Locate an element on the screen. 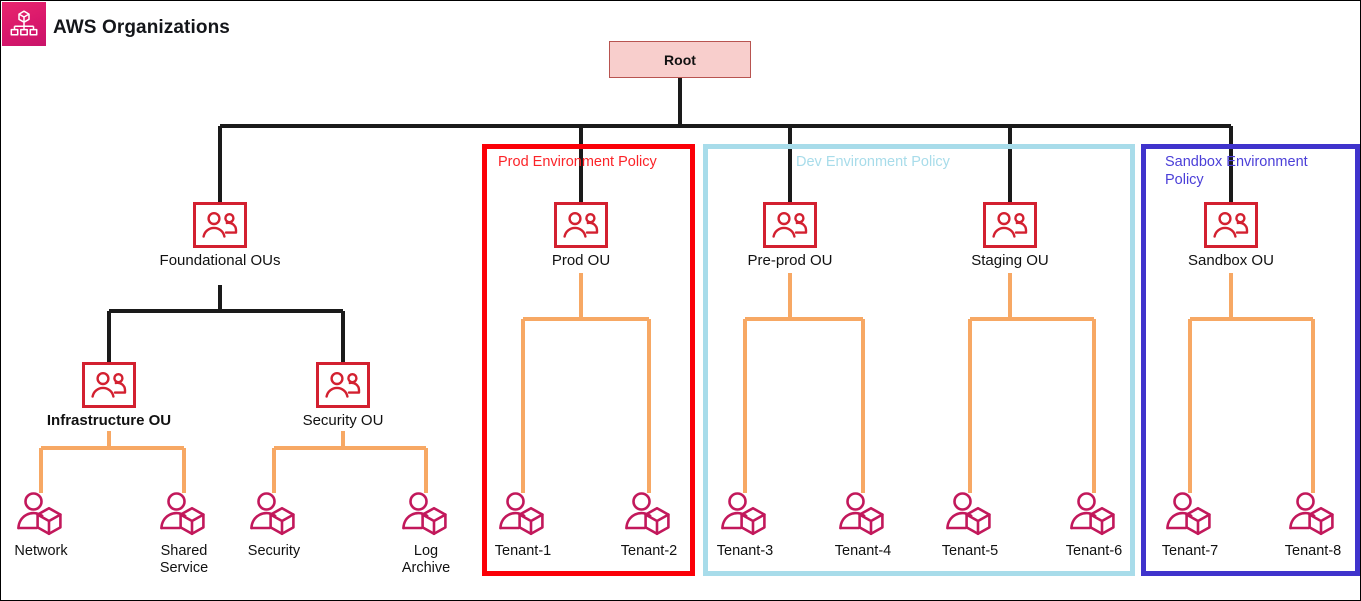 This screenshot has width=1361, height=601. ou-node-staging-ou: Staging OU is located at coordinates (1010, 235).